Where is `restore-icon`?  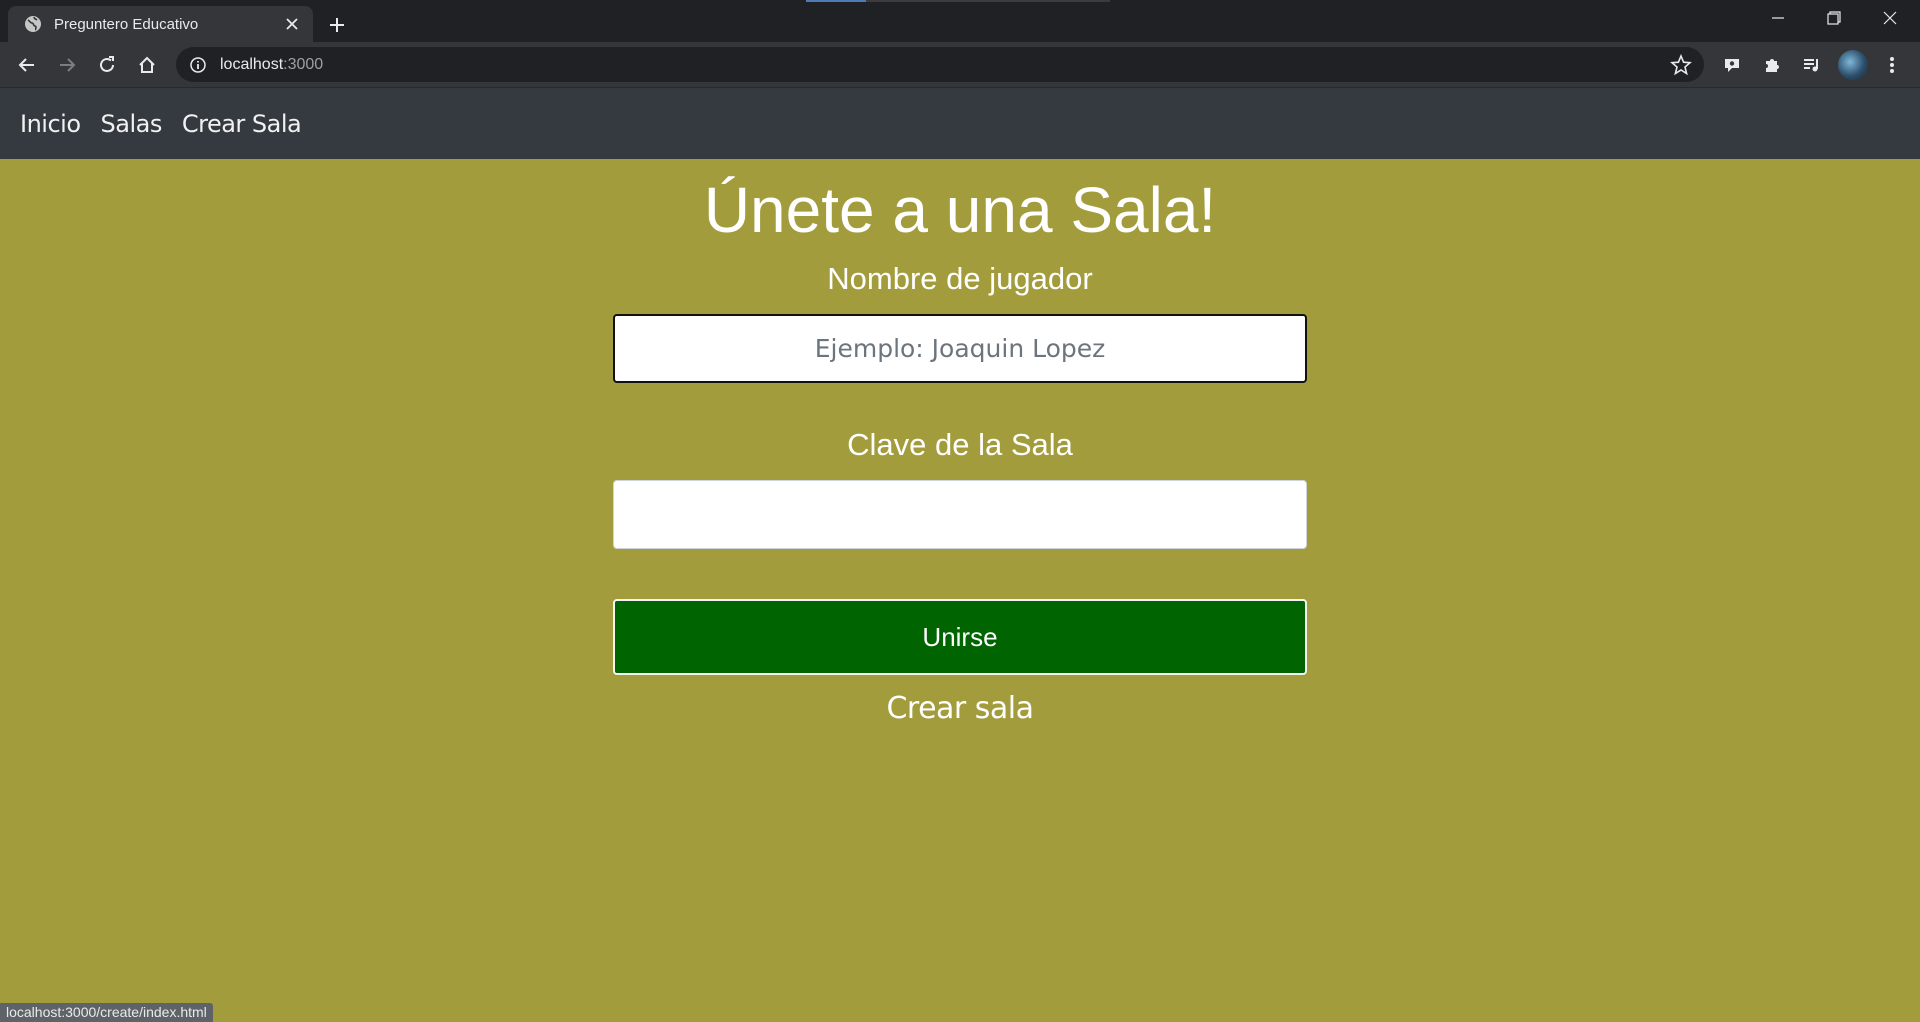 restore-icon is located at coordinates (1834, 18).